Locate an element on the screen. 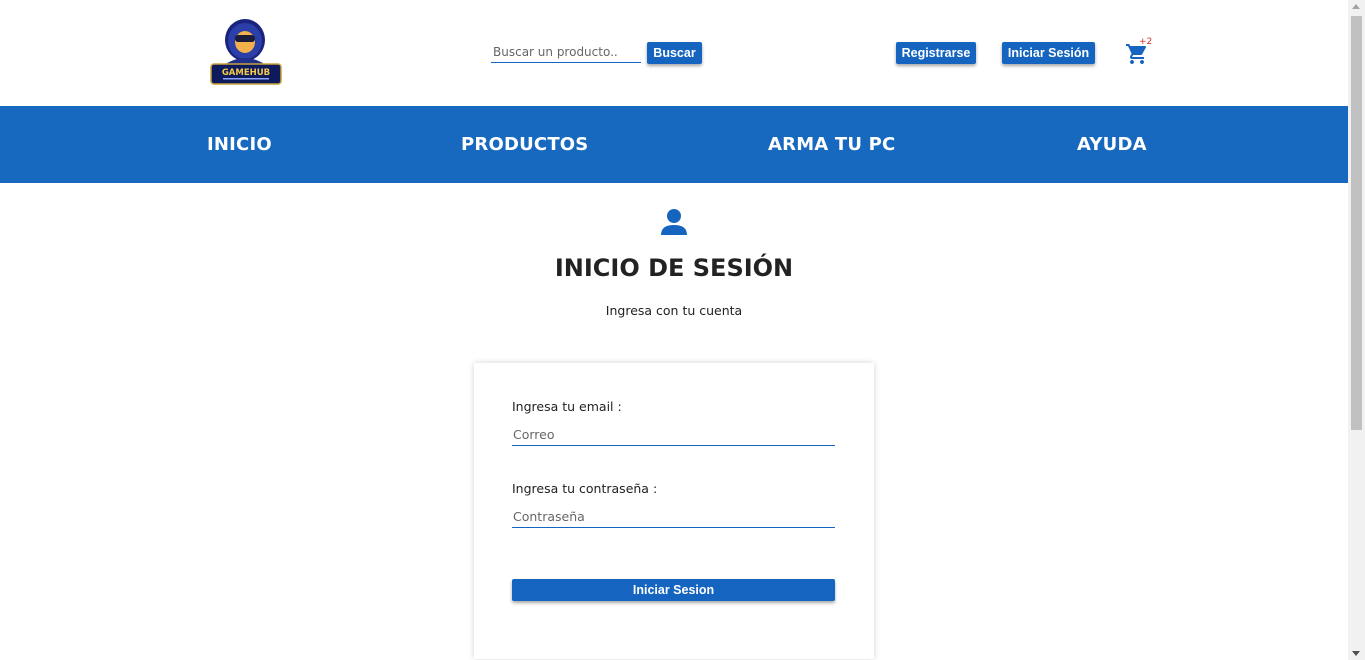  scroll-down-icon is located at coordinates (1356, 653).